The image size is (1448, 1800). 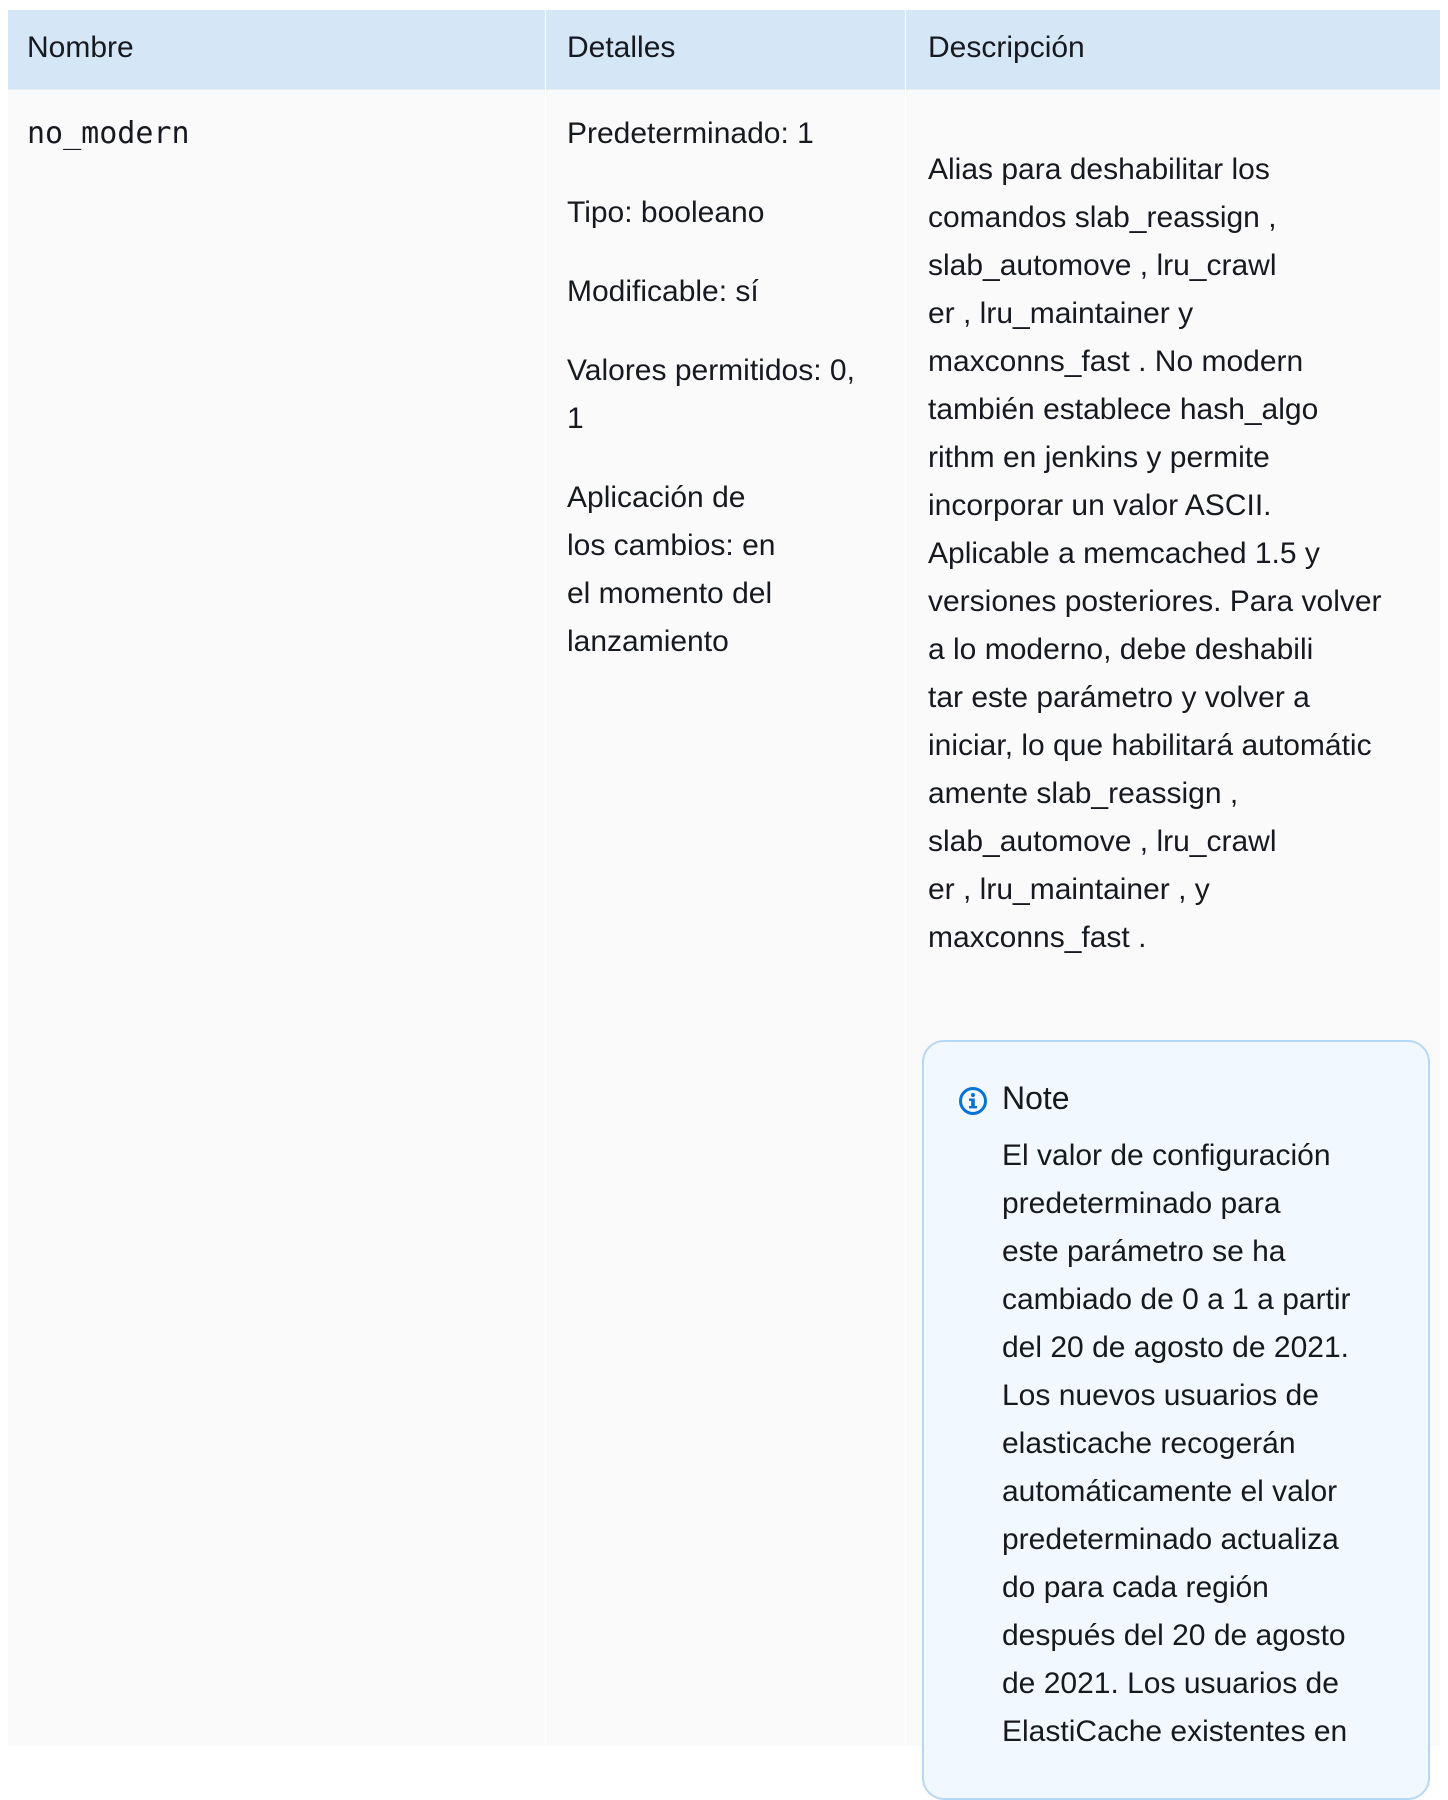 What do you see at coordinates (1069, 889) in the screenshot?
I see `description-line: er , lru_maintainer , y` at bounding box center [1069, 889].